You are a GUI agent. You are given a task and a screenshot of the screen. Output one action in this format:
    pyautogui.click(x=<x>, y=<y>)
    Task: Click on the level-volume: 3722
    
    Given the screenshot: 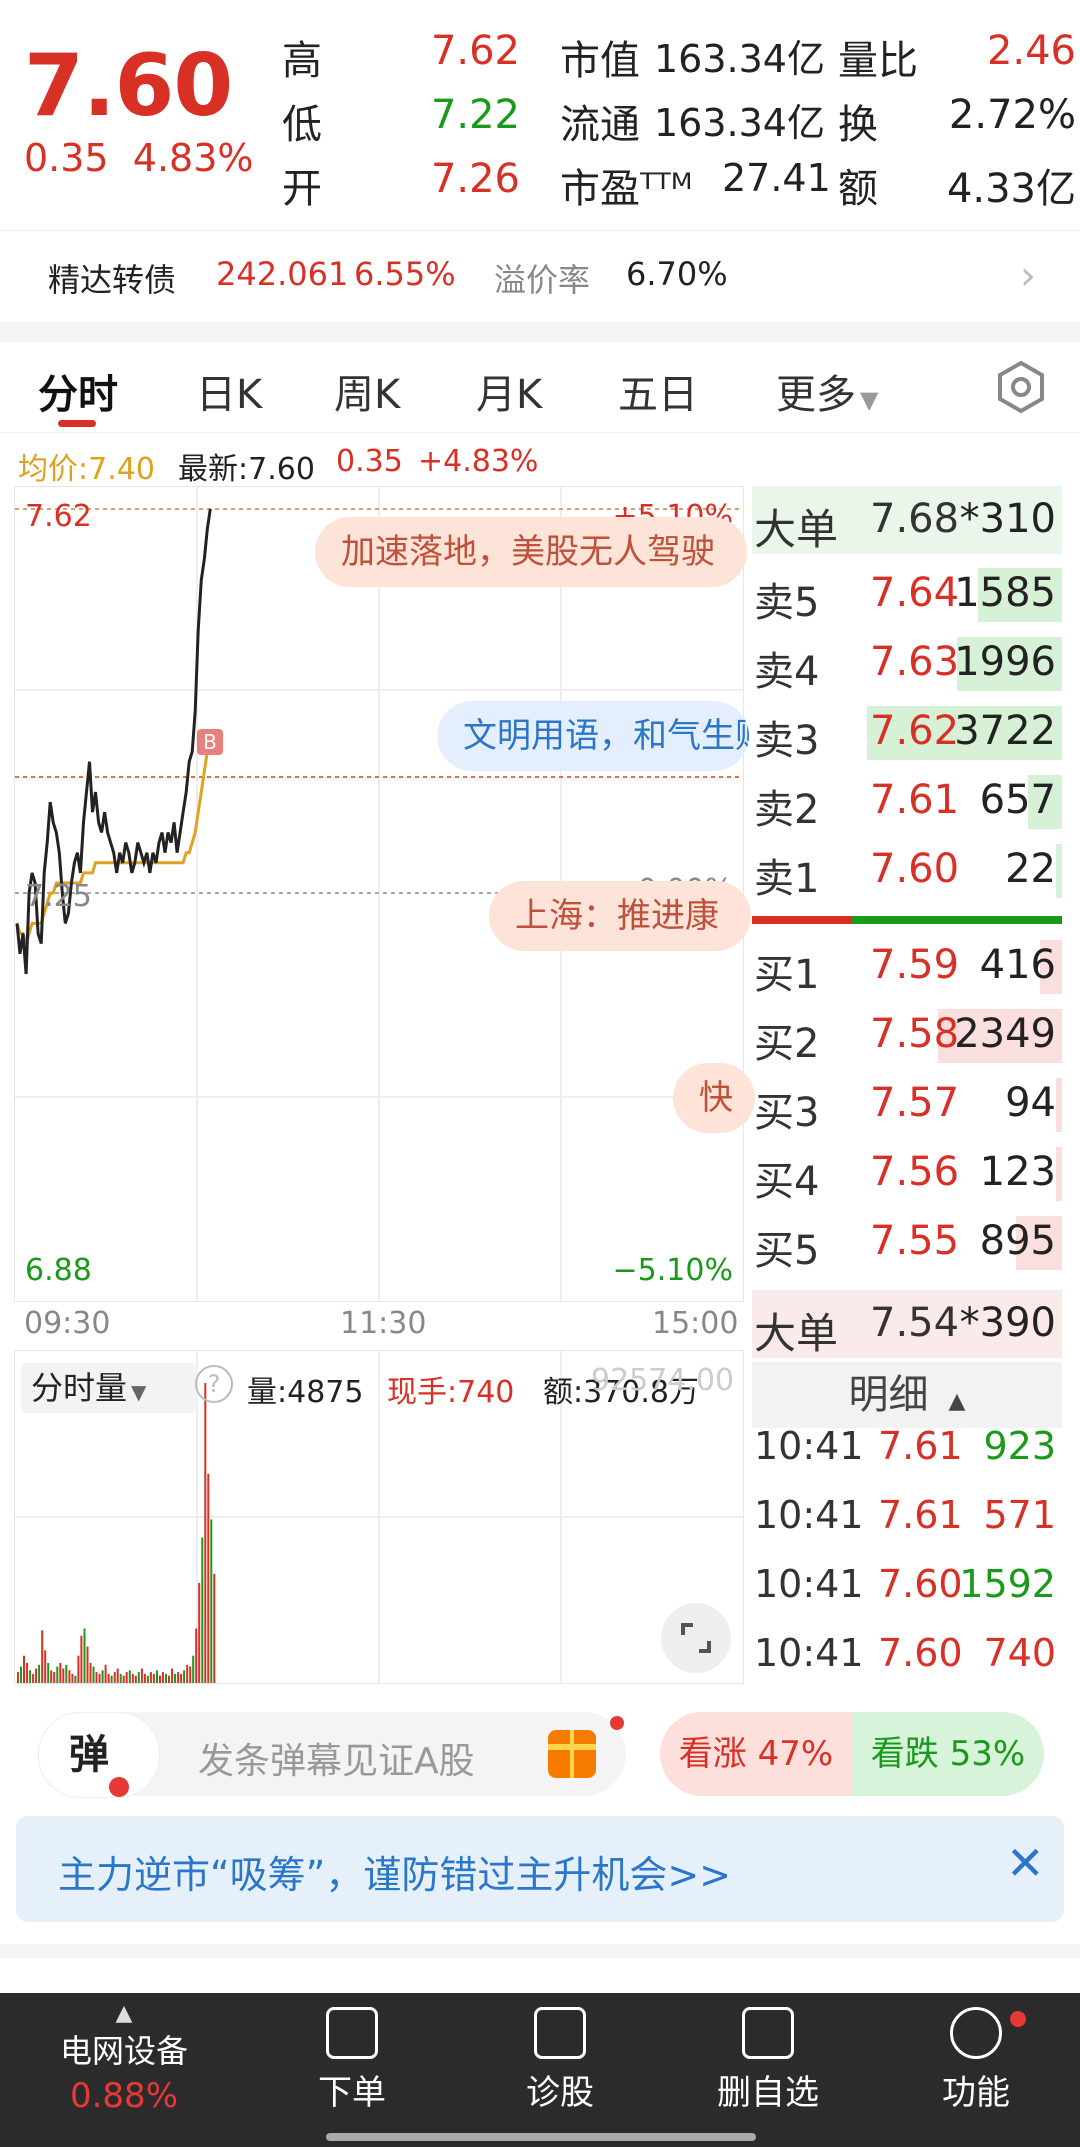 What is the action you would take?
    pyautogui.click(x=1005, y=731)
    